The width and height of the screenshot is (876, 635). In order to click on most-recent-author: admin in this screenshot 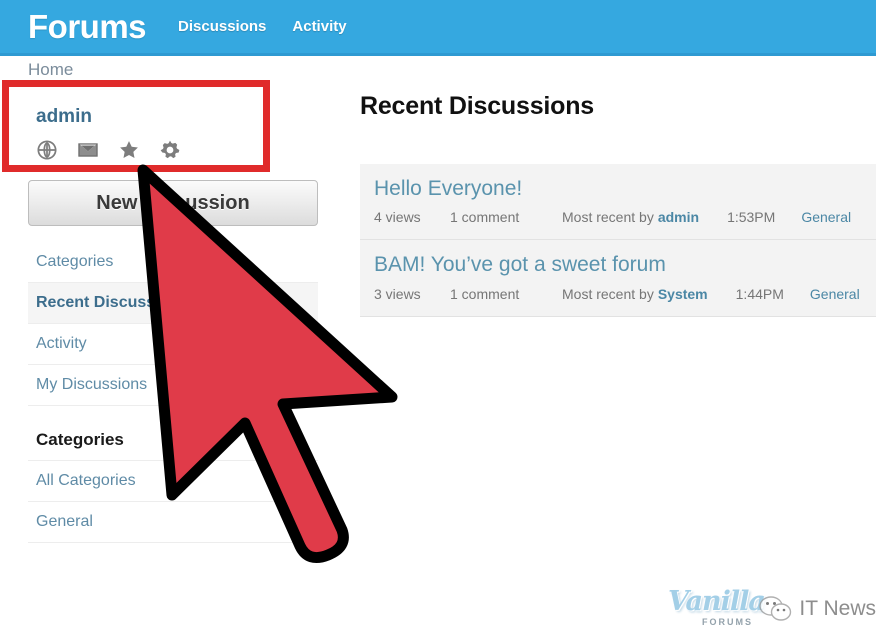, I will do `click(678, 217)`.